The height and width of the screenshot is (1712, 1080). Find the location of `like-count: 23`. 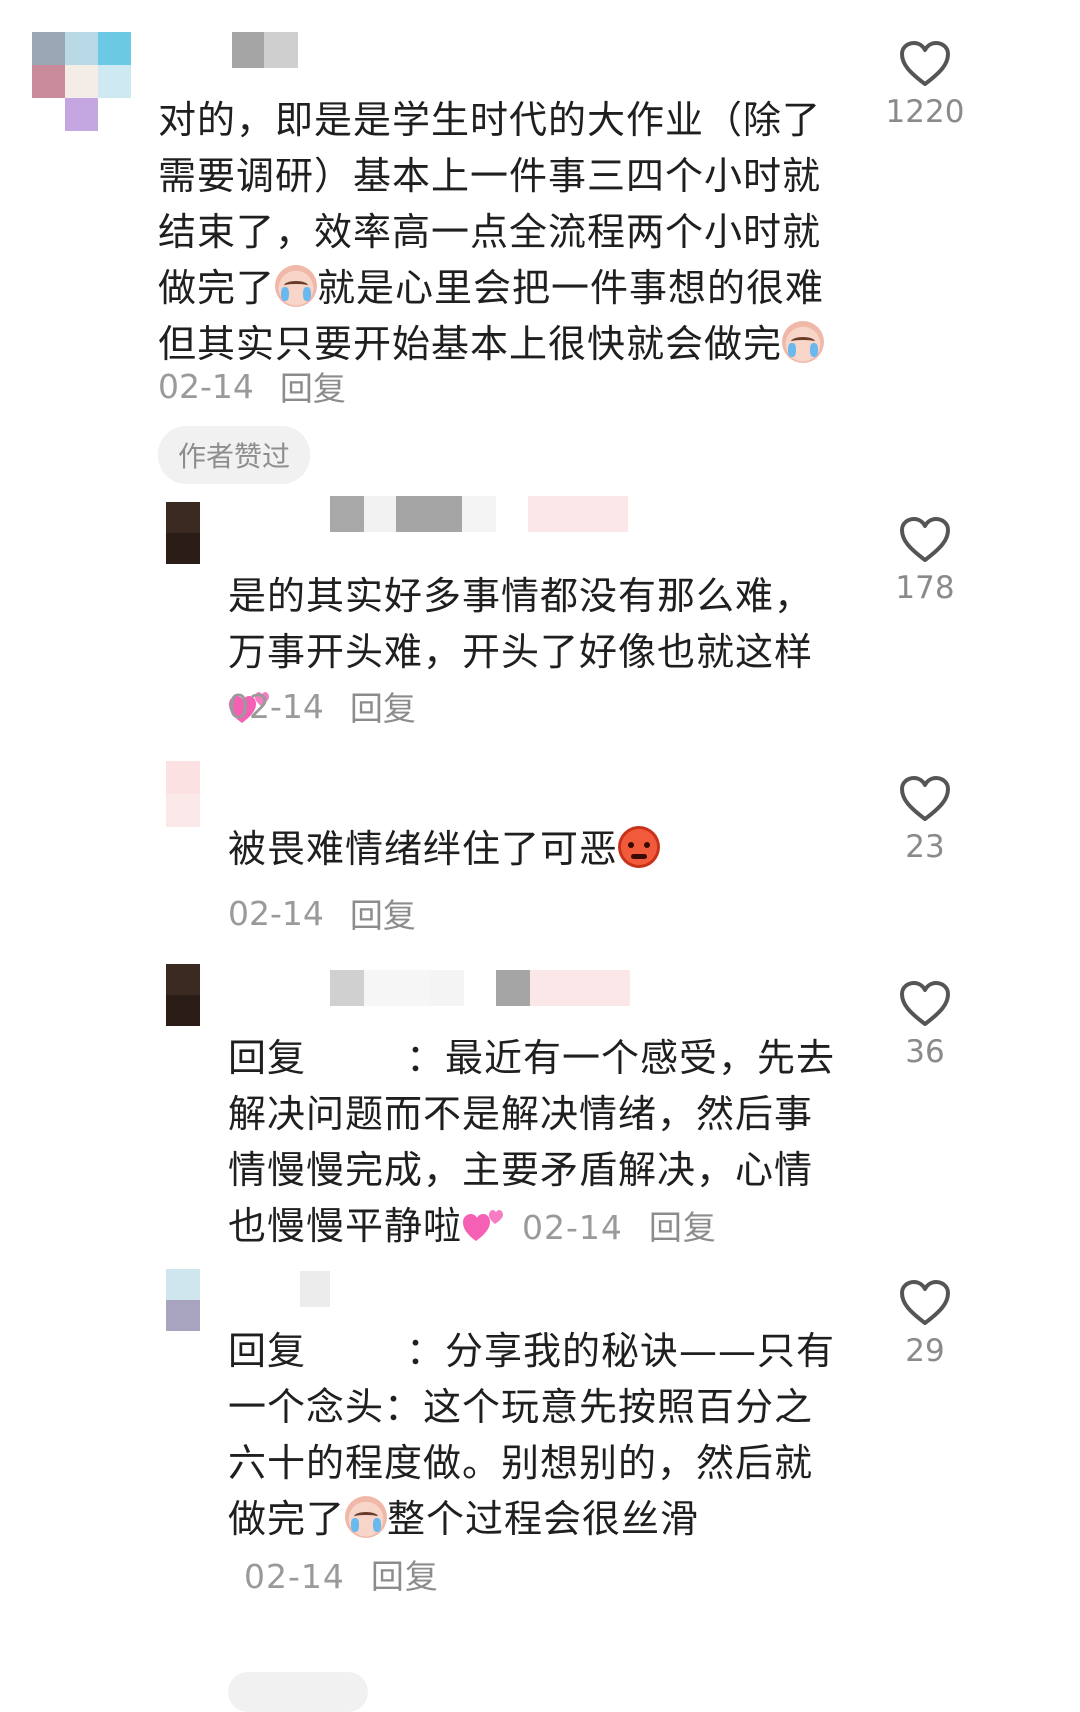

like-count: 23 is located at coordinates (925, 847).